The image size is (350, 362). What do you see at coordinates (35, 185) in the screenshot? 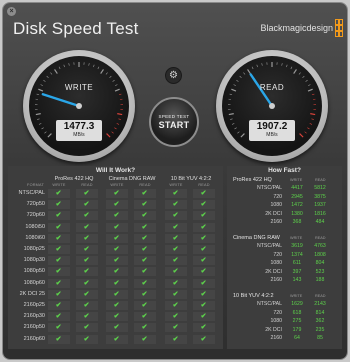
I see `format-label: FORMAT` at bounding box center [35, 185].